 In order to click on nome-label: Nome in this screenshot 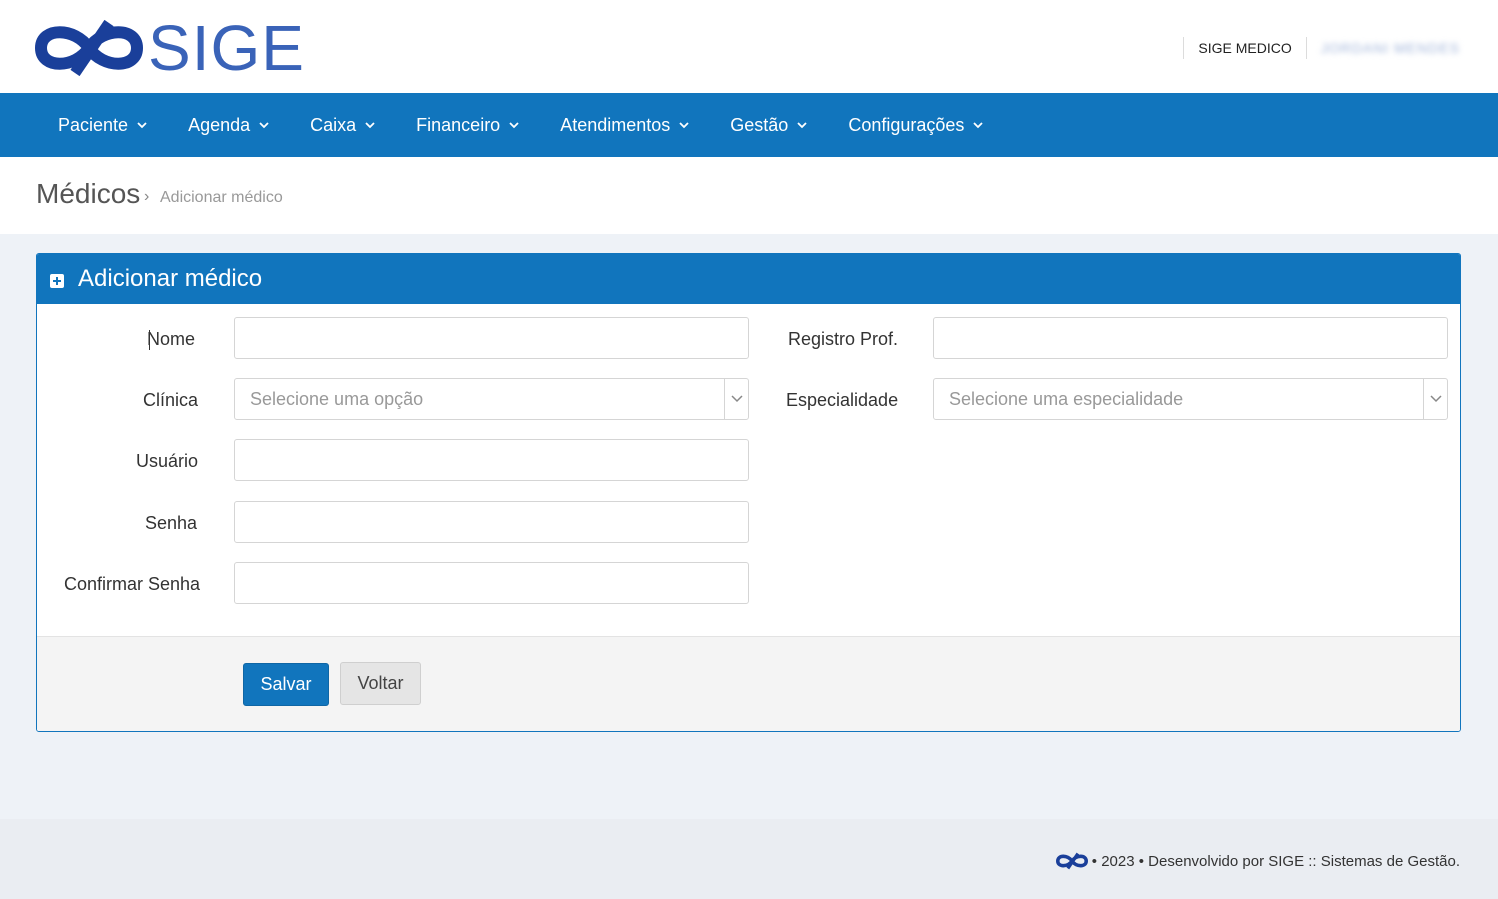, I will do `click(171, 339)`.